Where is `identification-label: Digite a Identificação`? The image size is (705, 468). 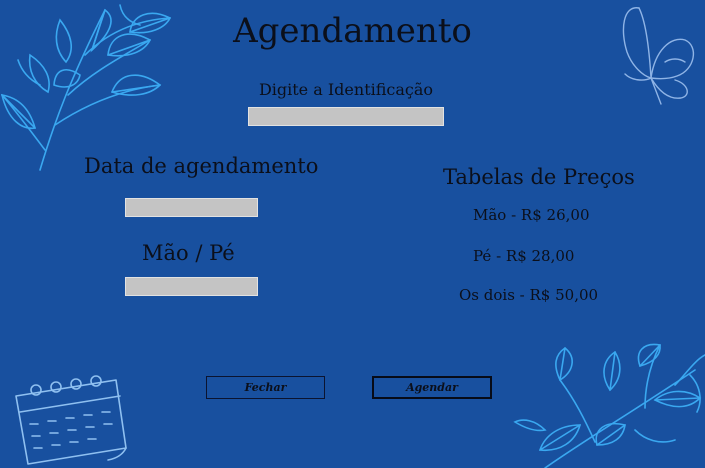 identification-label: Digite a Identificação is located at coordinates (346, 89).